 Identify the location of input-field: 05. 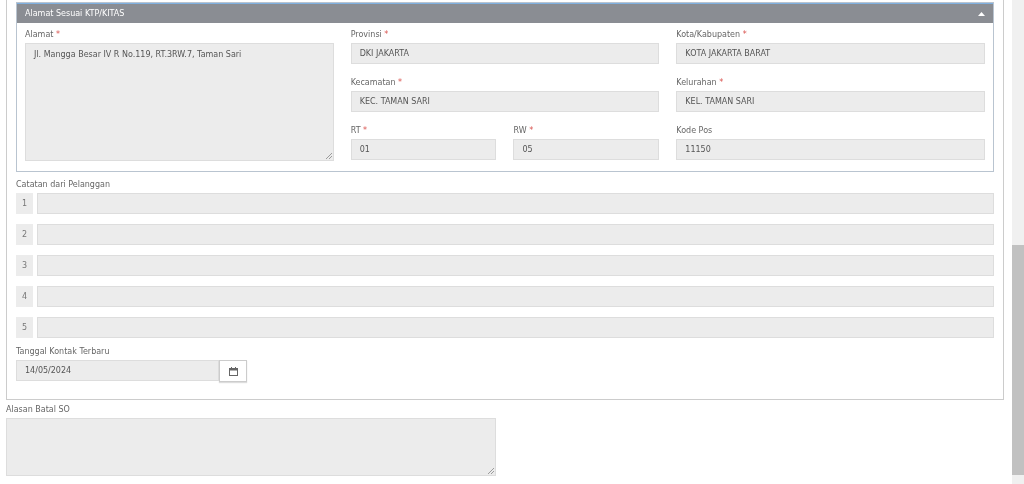
(586, 149).